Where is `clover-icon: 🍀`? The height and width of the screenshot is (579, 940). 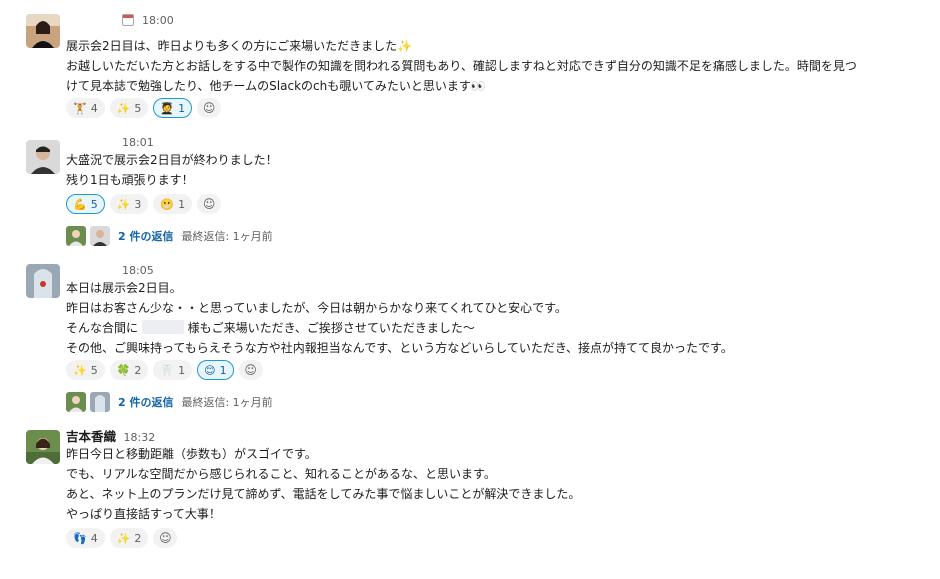
clover-icon: 🍀 is located at coordinates (123, 370).